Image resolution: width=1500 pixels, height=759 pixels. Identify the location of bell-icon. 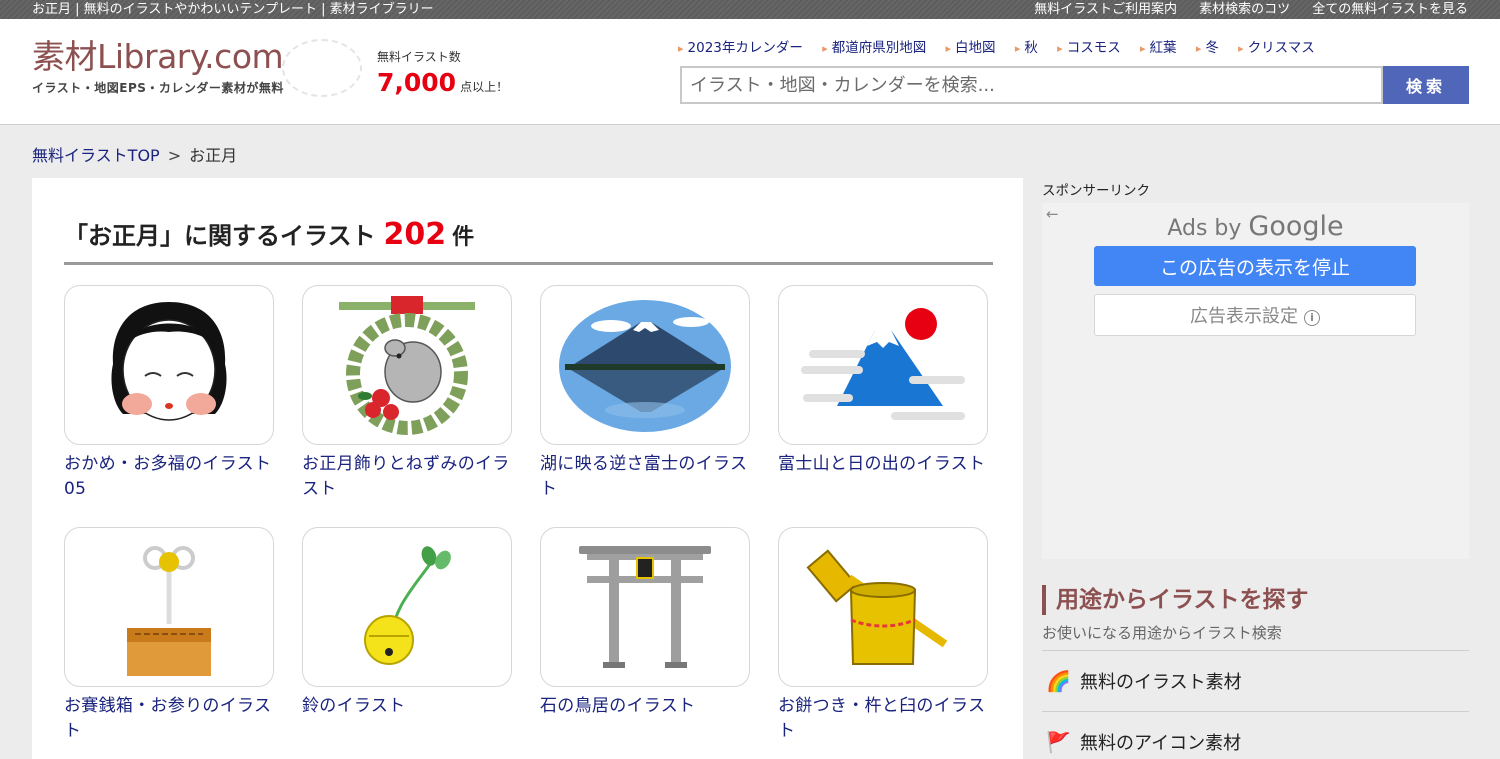
(407, 605).